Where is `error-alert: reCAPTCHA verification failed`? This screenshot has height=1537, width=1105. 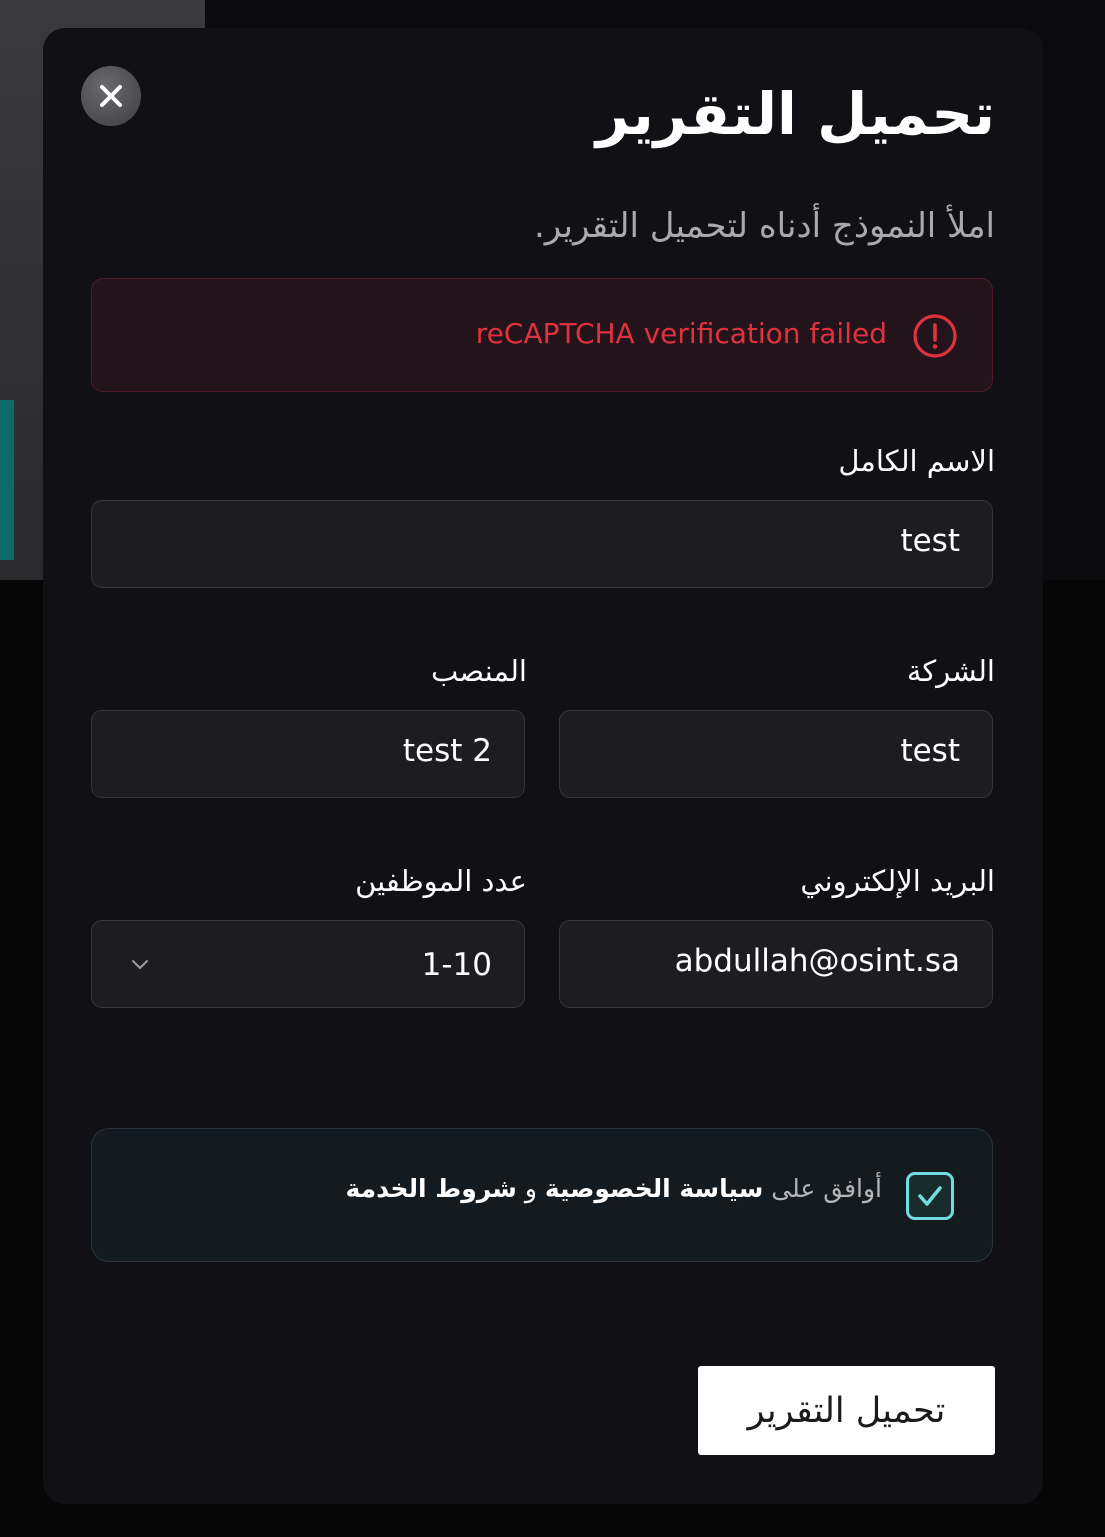 error-alert: reCAPTCHA verification failed is located at coordinates (542, 335).